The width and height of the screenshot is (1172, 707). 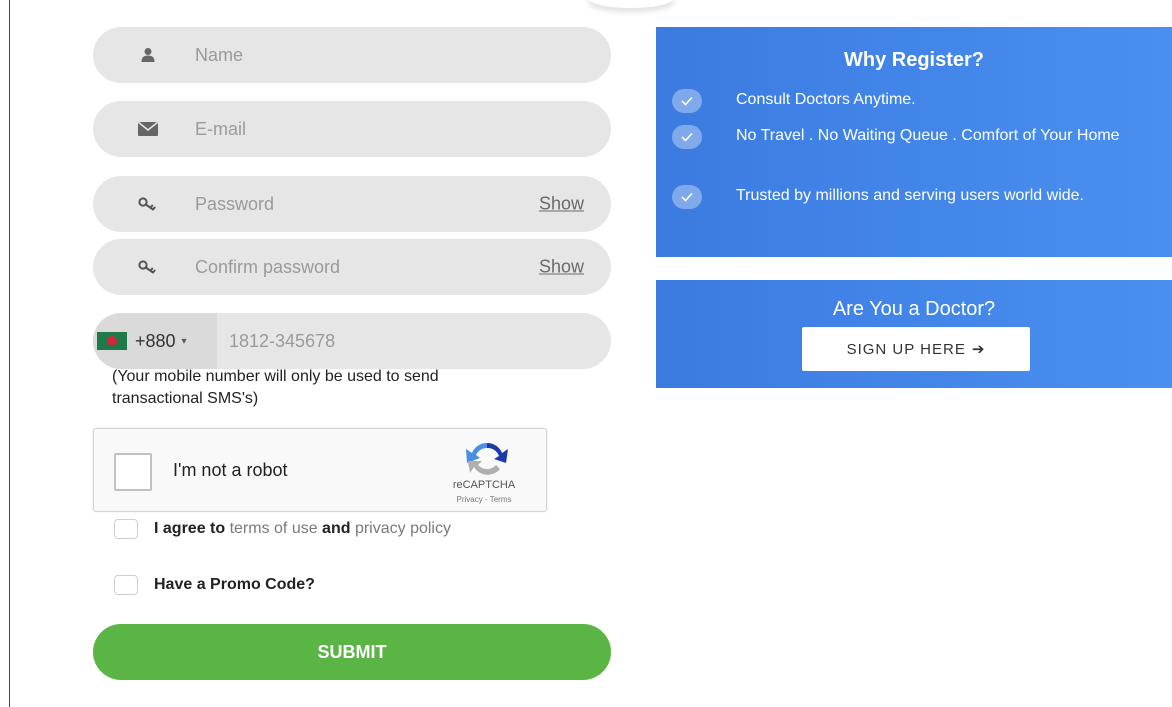 I want to click on dial-code: +880, so click(x=155, y=340).